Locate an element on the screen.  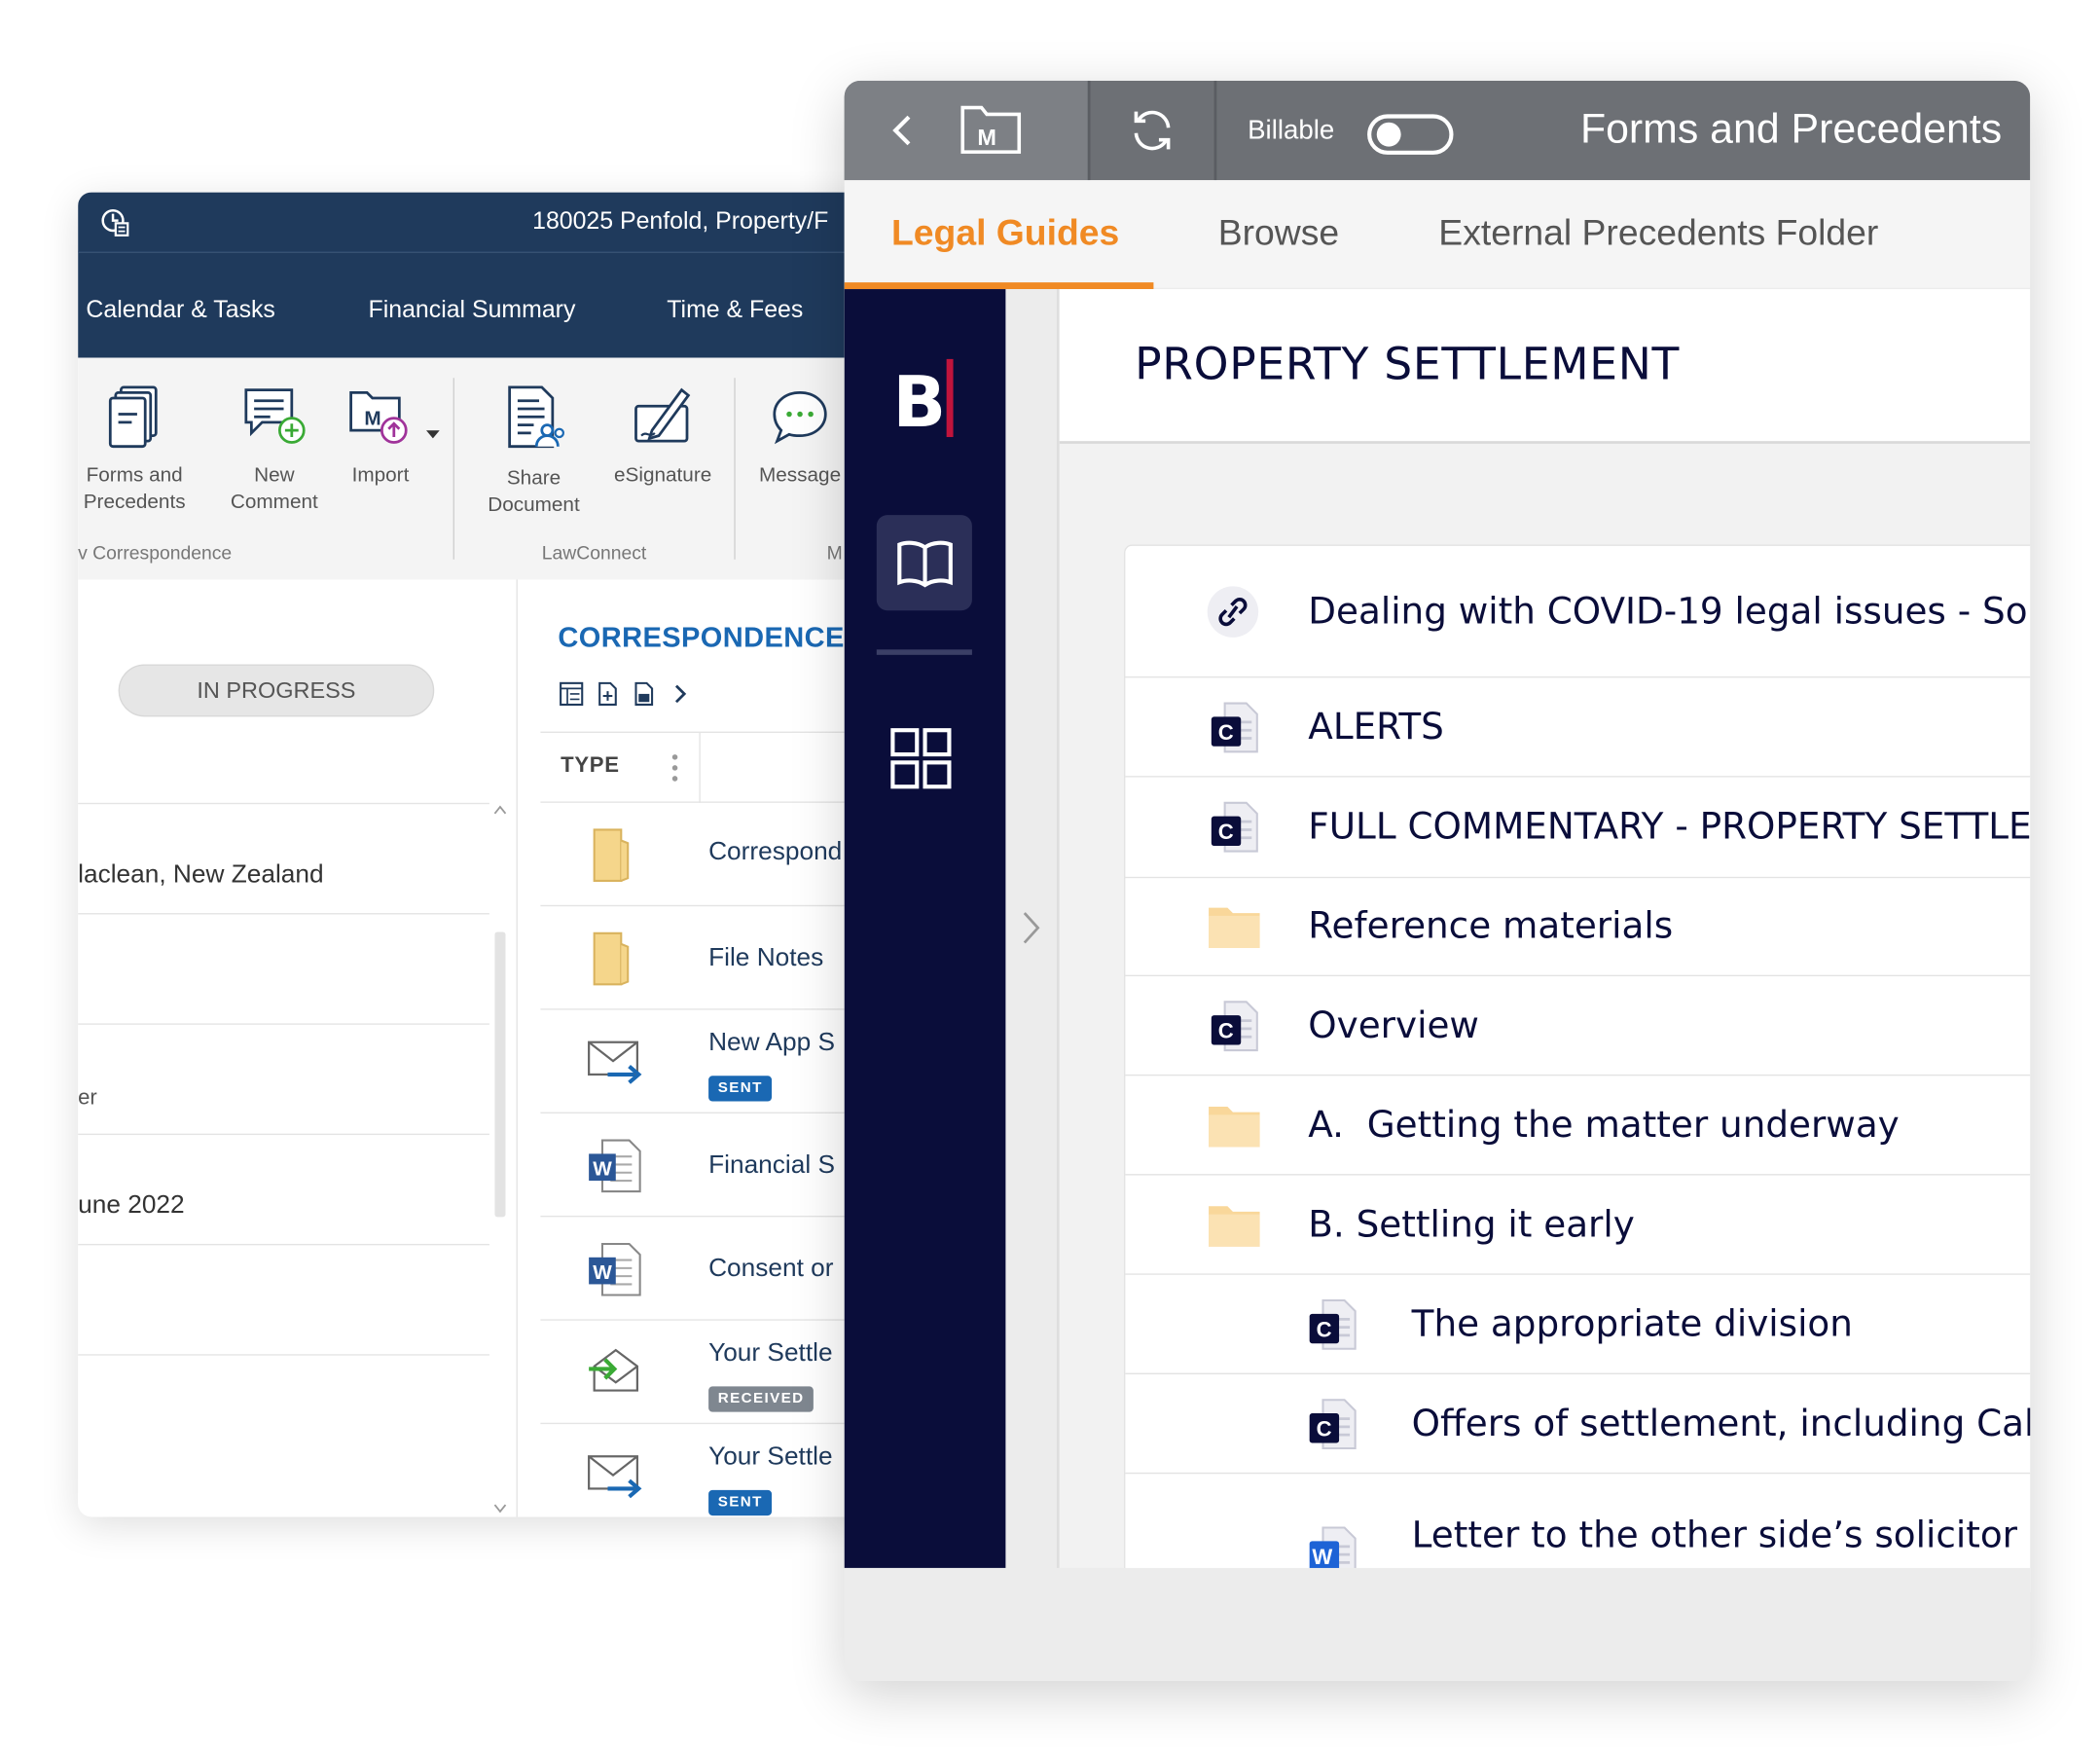
tab-calendar-tasks: Calendar & Tasks is located at coordinates (180, 310).